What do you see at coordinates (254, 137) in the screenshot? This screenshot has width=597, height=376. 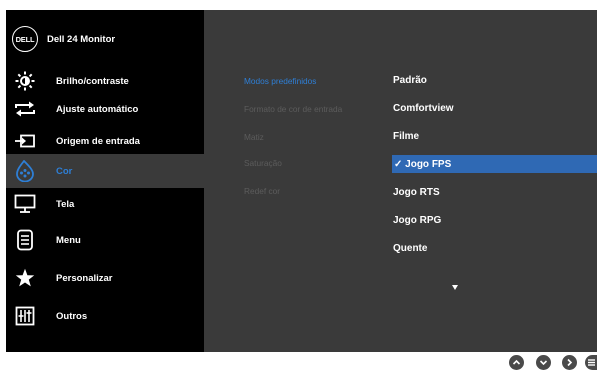 I see `setting-hue: Matiz` at bounding box center [254, 137].